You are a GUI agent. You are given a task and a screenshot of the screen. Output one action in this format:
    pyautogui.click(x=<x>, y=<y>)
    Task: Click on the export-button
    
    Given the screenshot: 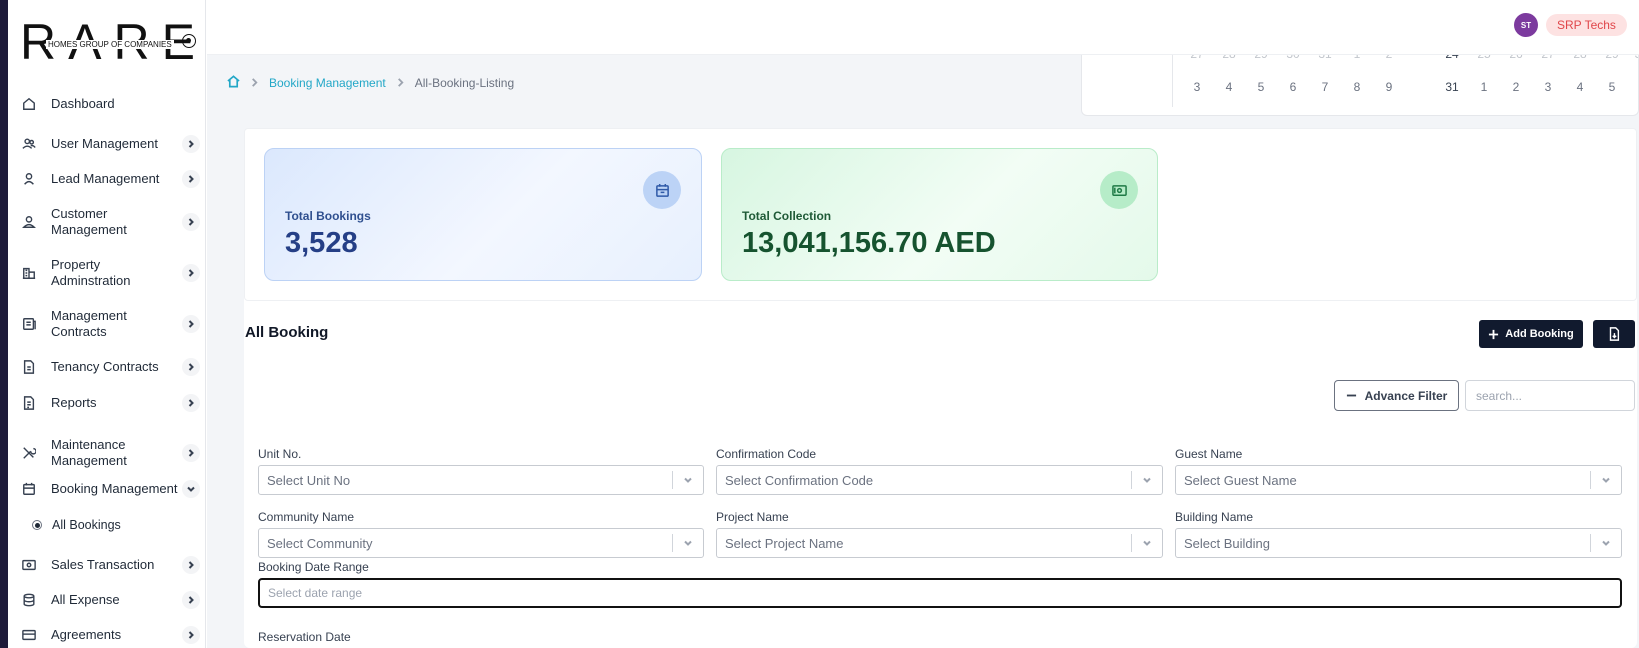 What is the action you would take?
    pyautogui.click(x=1614, y=334)
    